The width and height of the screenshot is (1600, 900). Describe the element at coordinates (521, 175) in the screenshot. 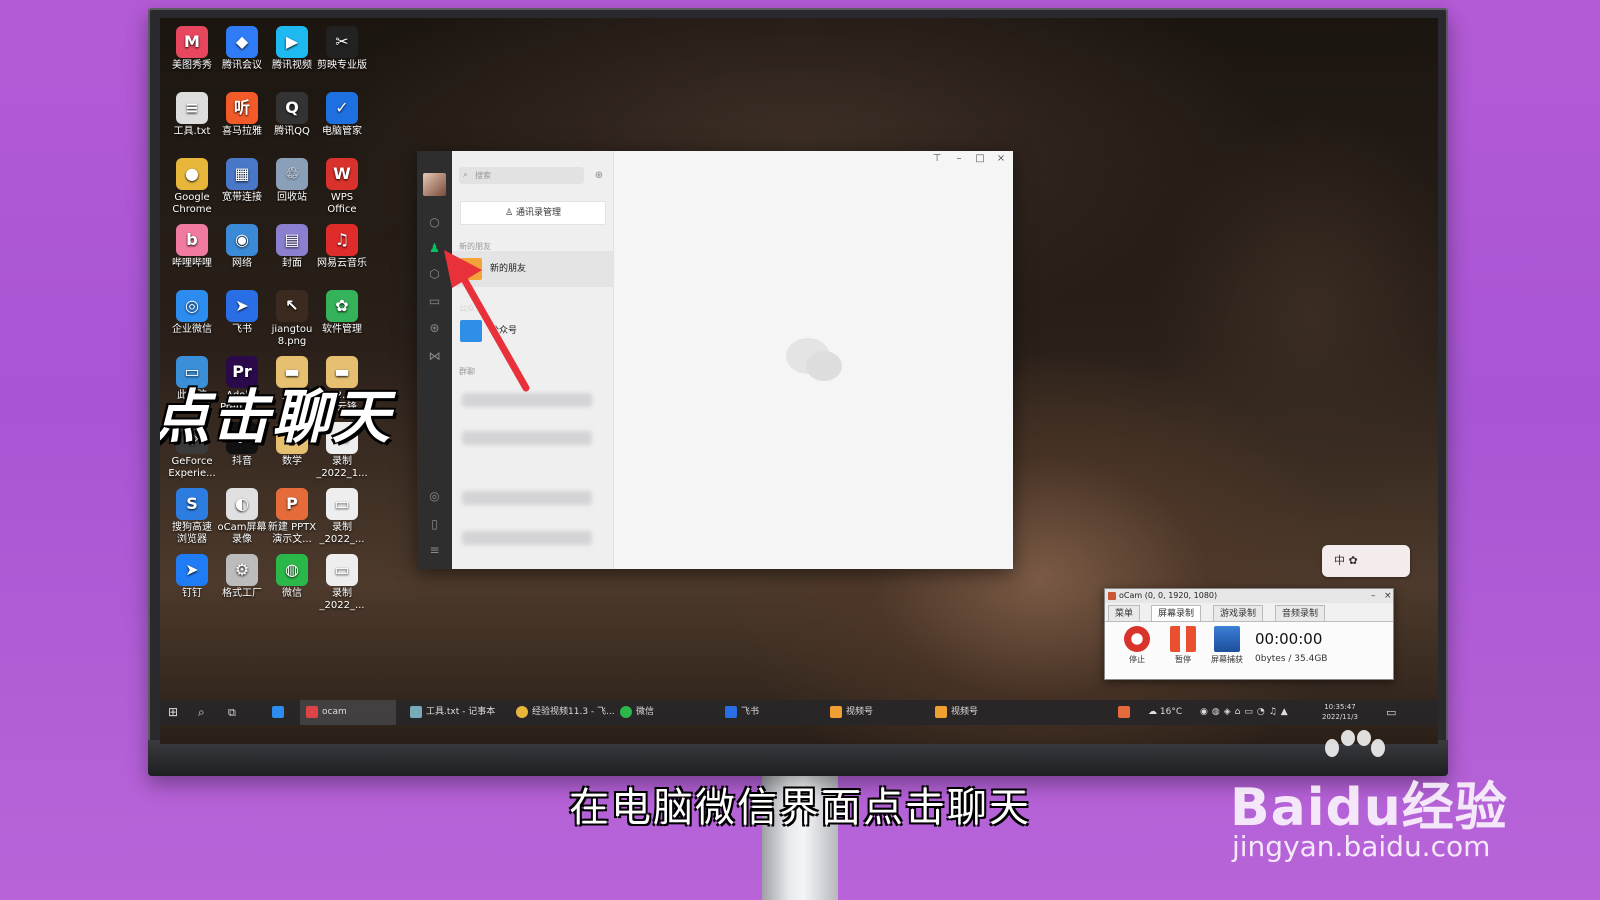

I see `search-input: ⌕ 搜索` at that location.